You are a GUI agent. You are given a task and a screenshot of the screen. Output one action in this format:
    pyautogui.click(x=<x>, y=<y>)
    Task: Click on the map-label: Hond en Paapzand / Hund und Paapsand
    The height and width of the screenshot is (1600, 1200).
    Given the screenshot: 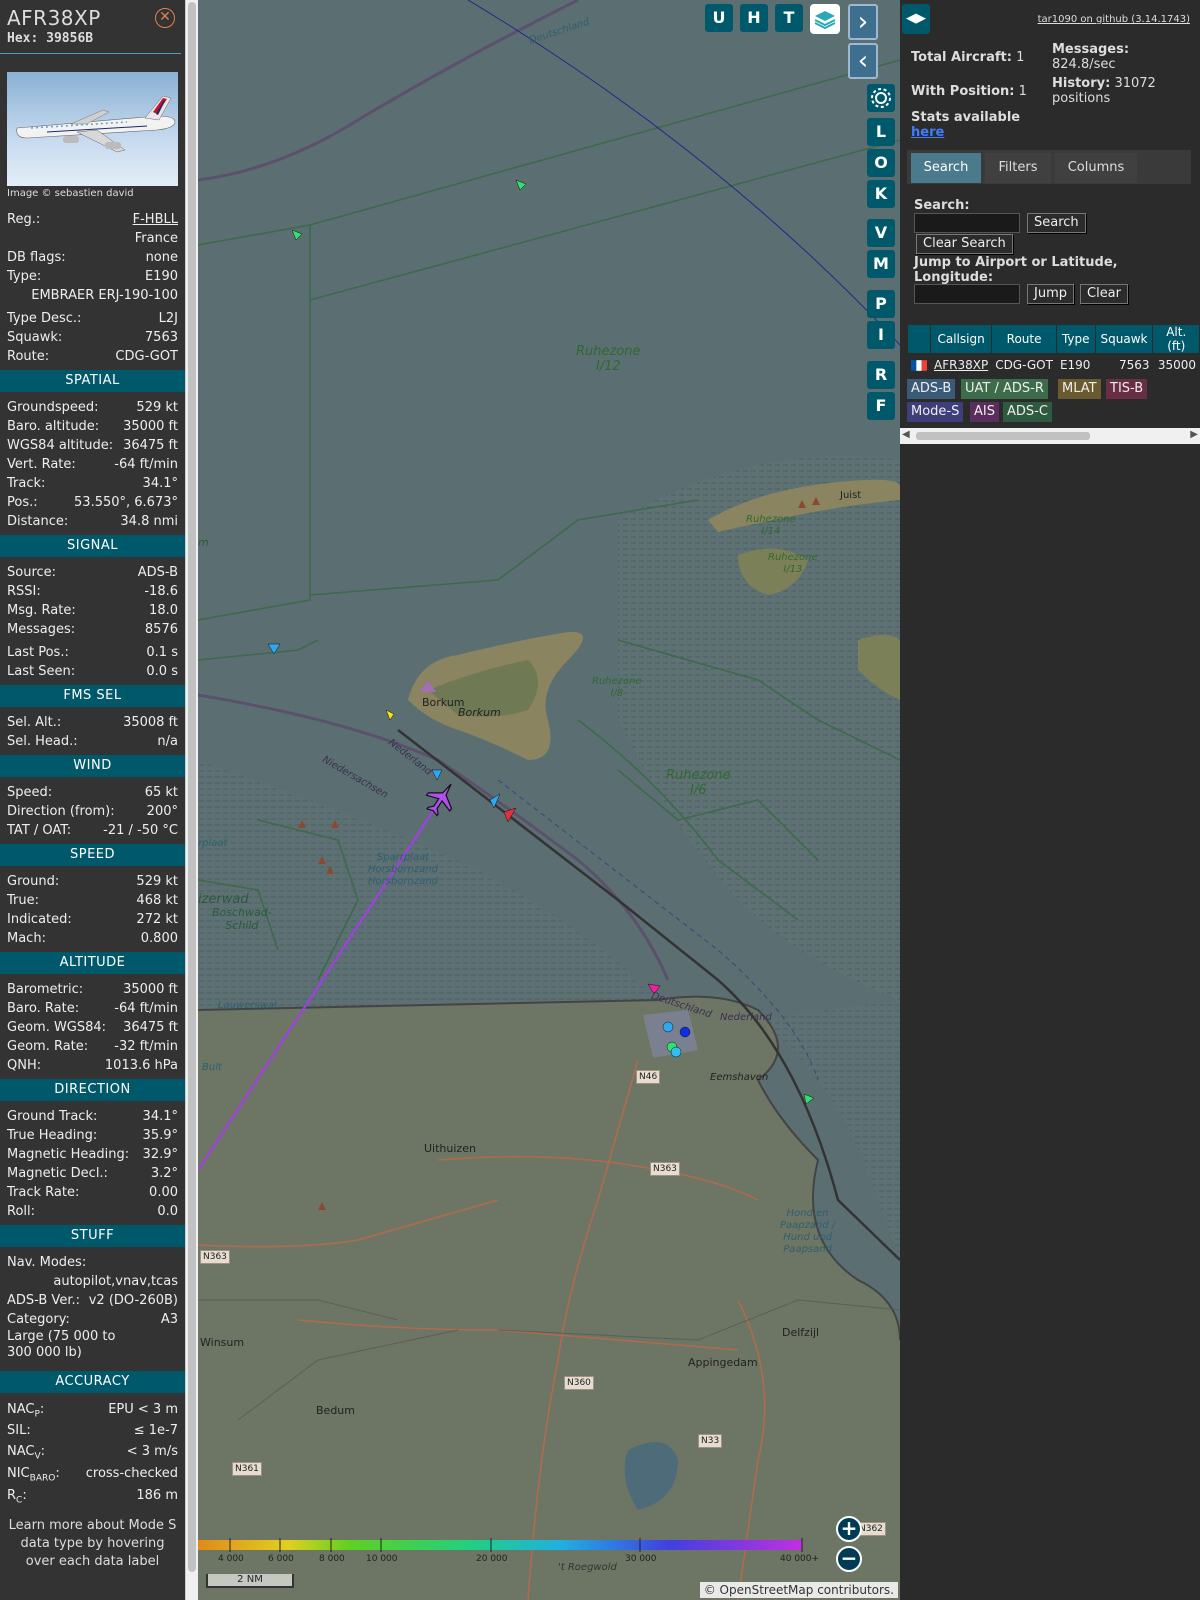 What is the action you would take?
    pyautogui.click(x=808, y=1231)
    